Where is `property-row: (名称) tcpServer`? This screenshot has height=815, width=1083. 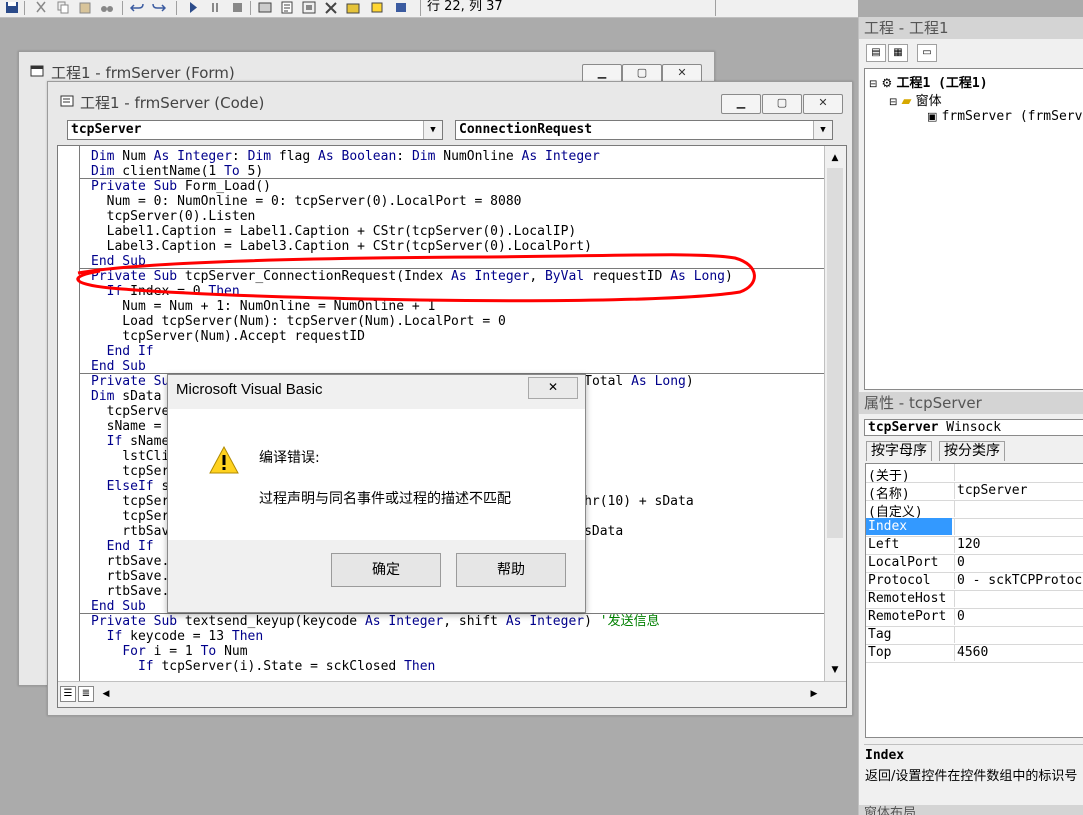
property-row: (名称) tcpServer is located at coordinates (974, 492).